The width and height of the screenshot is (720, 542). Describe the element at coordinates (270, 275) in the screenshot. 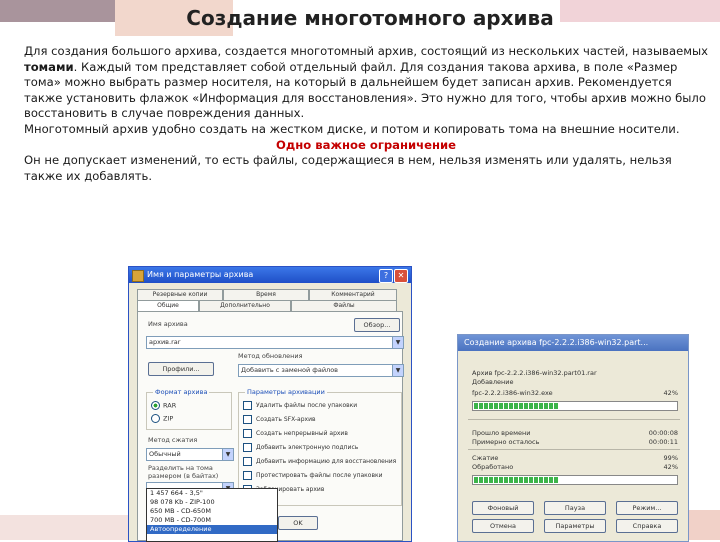

I see `dialog-titlebar: Имя и параметры архива ? ✕` at that location.